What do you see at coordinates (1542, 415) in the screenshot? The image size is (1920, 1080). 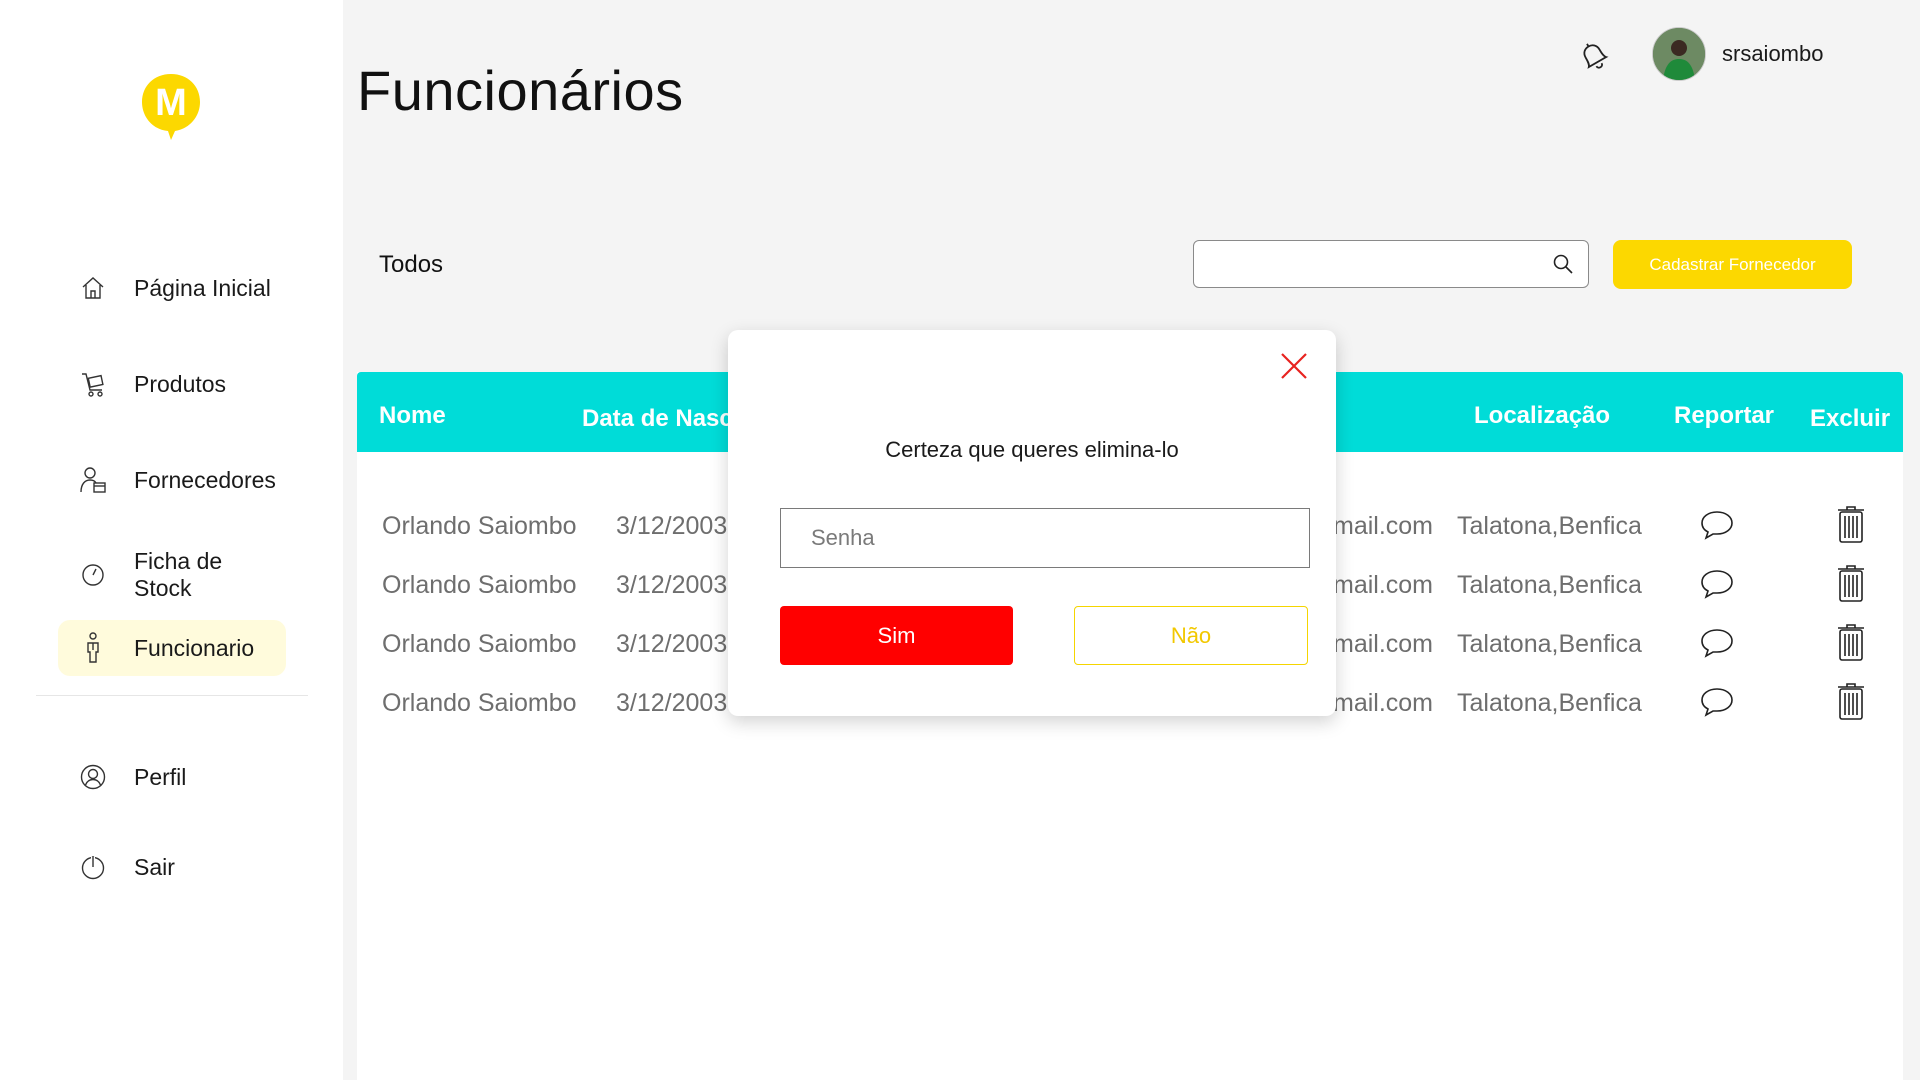 I see `column-header-localizacao: Localização` at bounding box center [1542, 415].